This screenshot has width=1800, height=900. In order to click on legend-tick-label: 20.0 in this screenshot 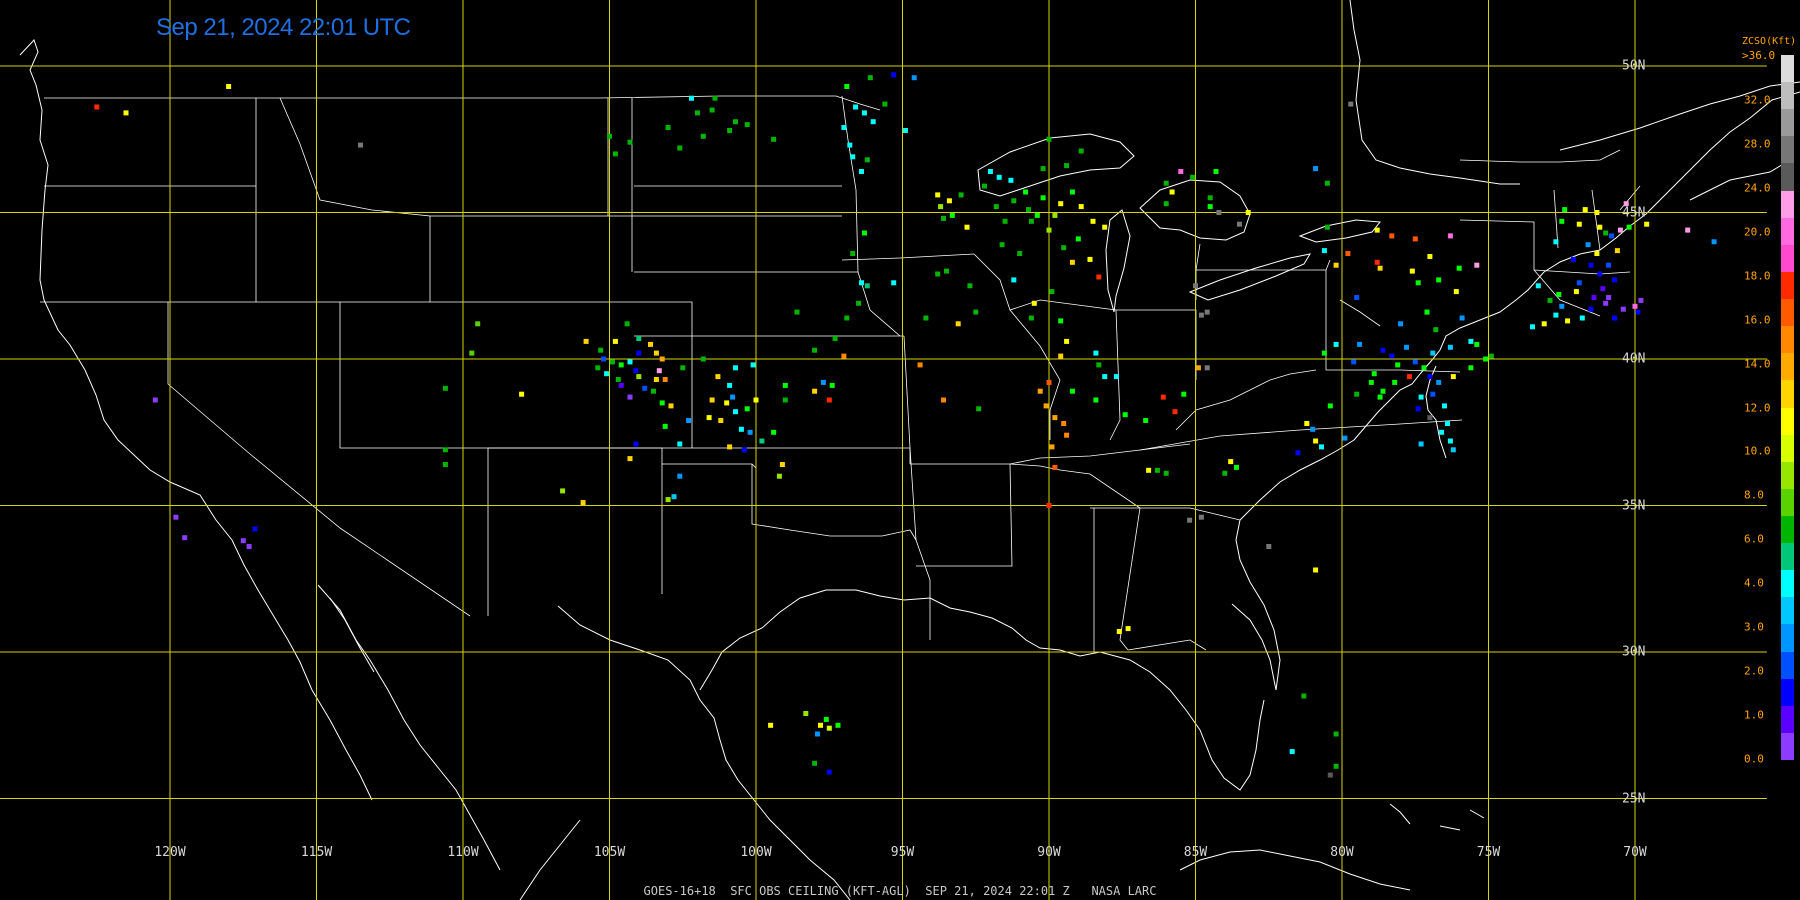, I will do `click(1757, 232)`.